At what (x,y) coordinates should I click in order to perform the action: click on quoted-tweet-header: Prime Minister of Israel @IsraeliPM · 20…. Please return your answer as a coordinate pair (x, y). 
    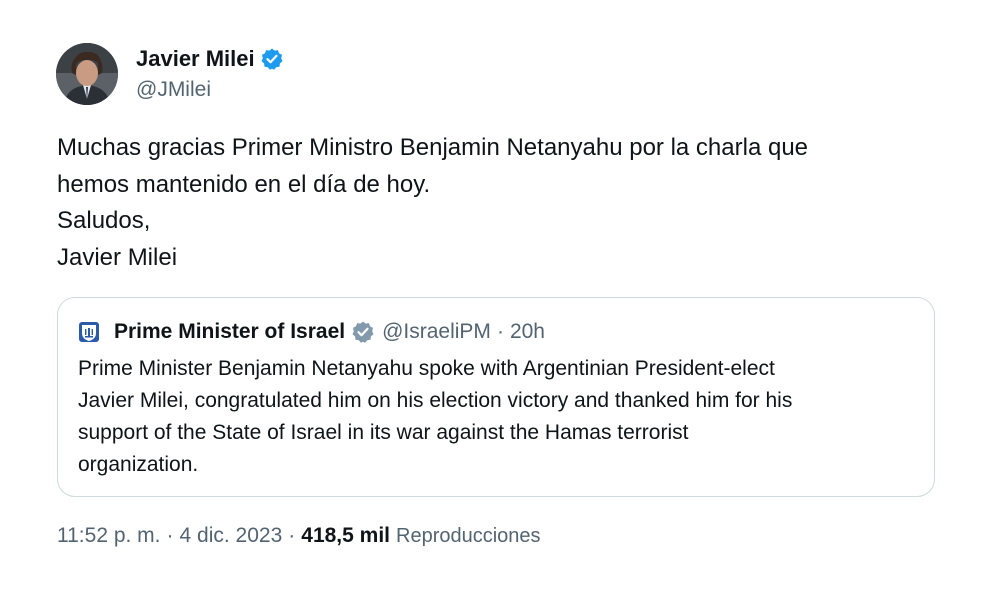
    Looking at the image, I should click on (311, 332).